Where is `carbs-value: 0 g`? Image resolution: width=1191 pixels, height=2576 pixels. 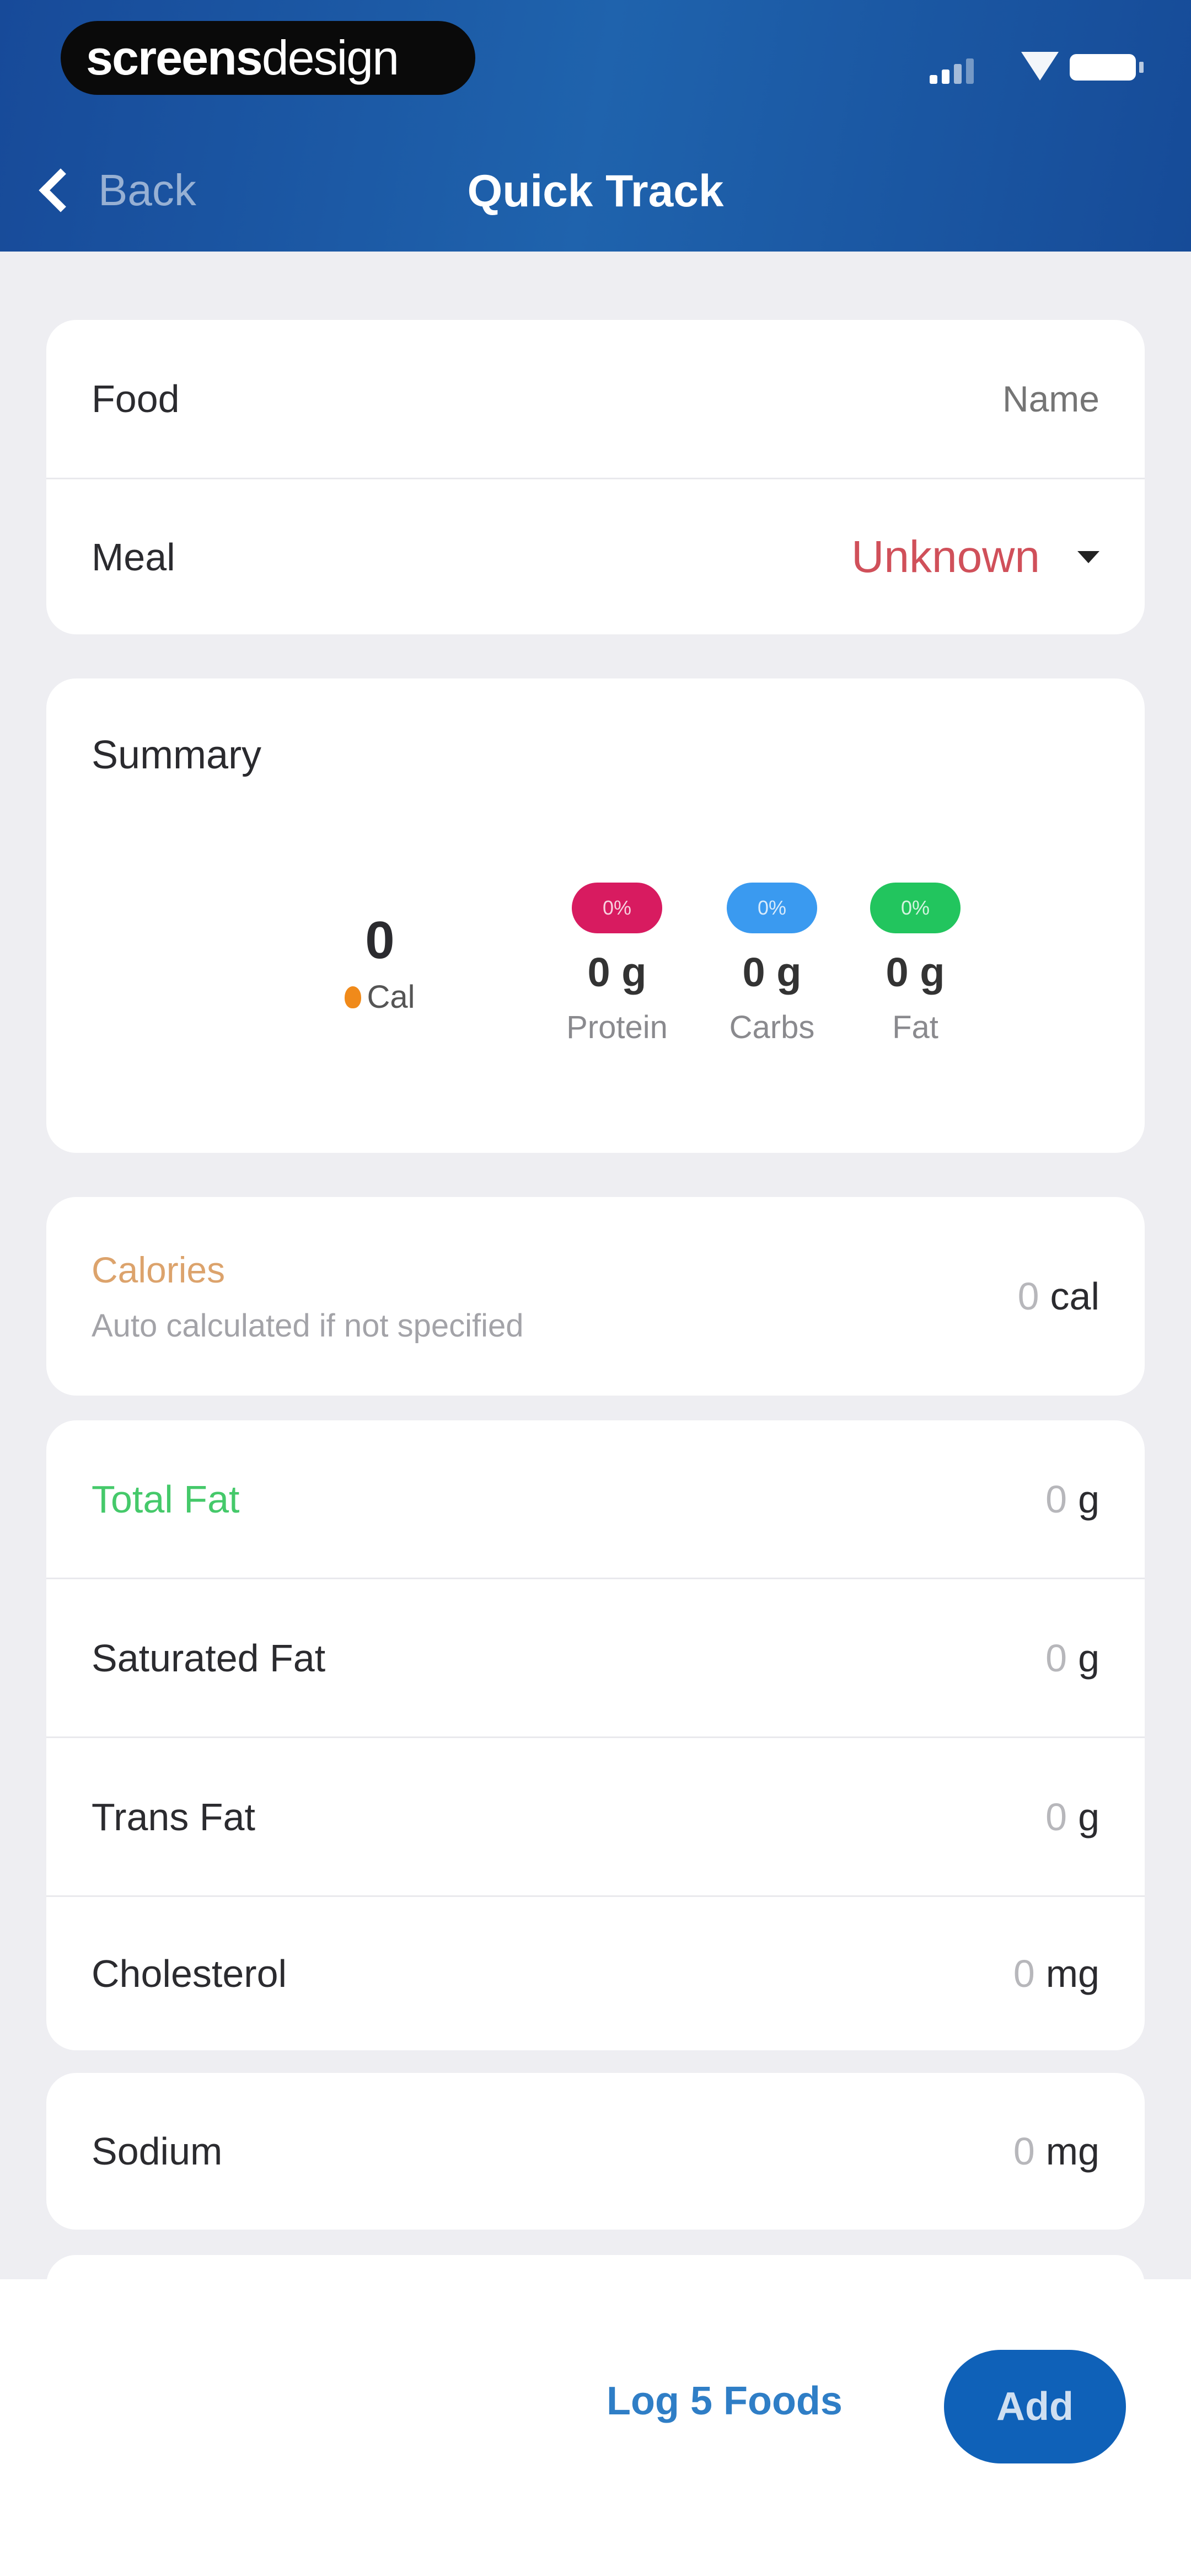
carbs-value: 0 g is located at coordinates (772, 972).